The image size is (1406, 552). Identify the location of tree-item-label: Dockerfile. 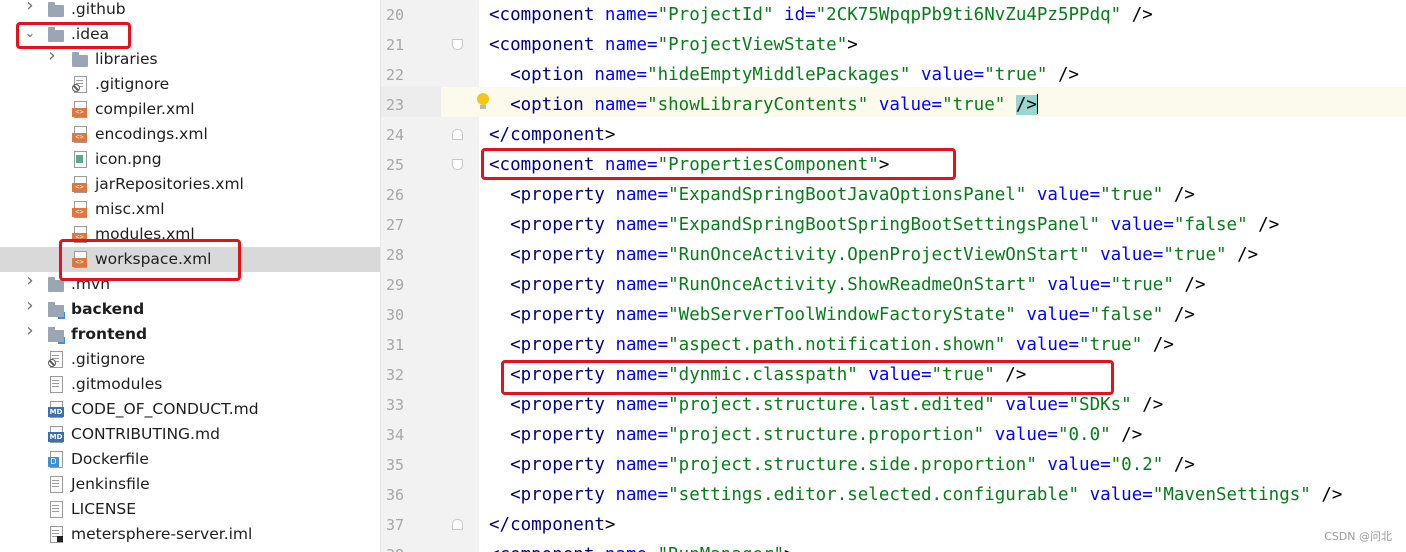
(110, 459).